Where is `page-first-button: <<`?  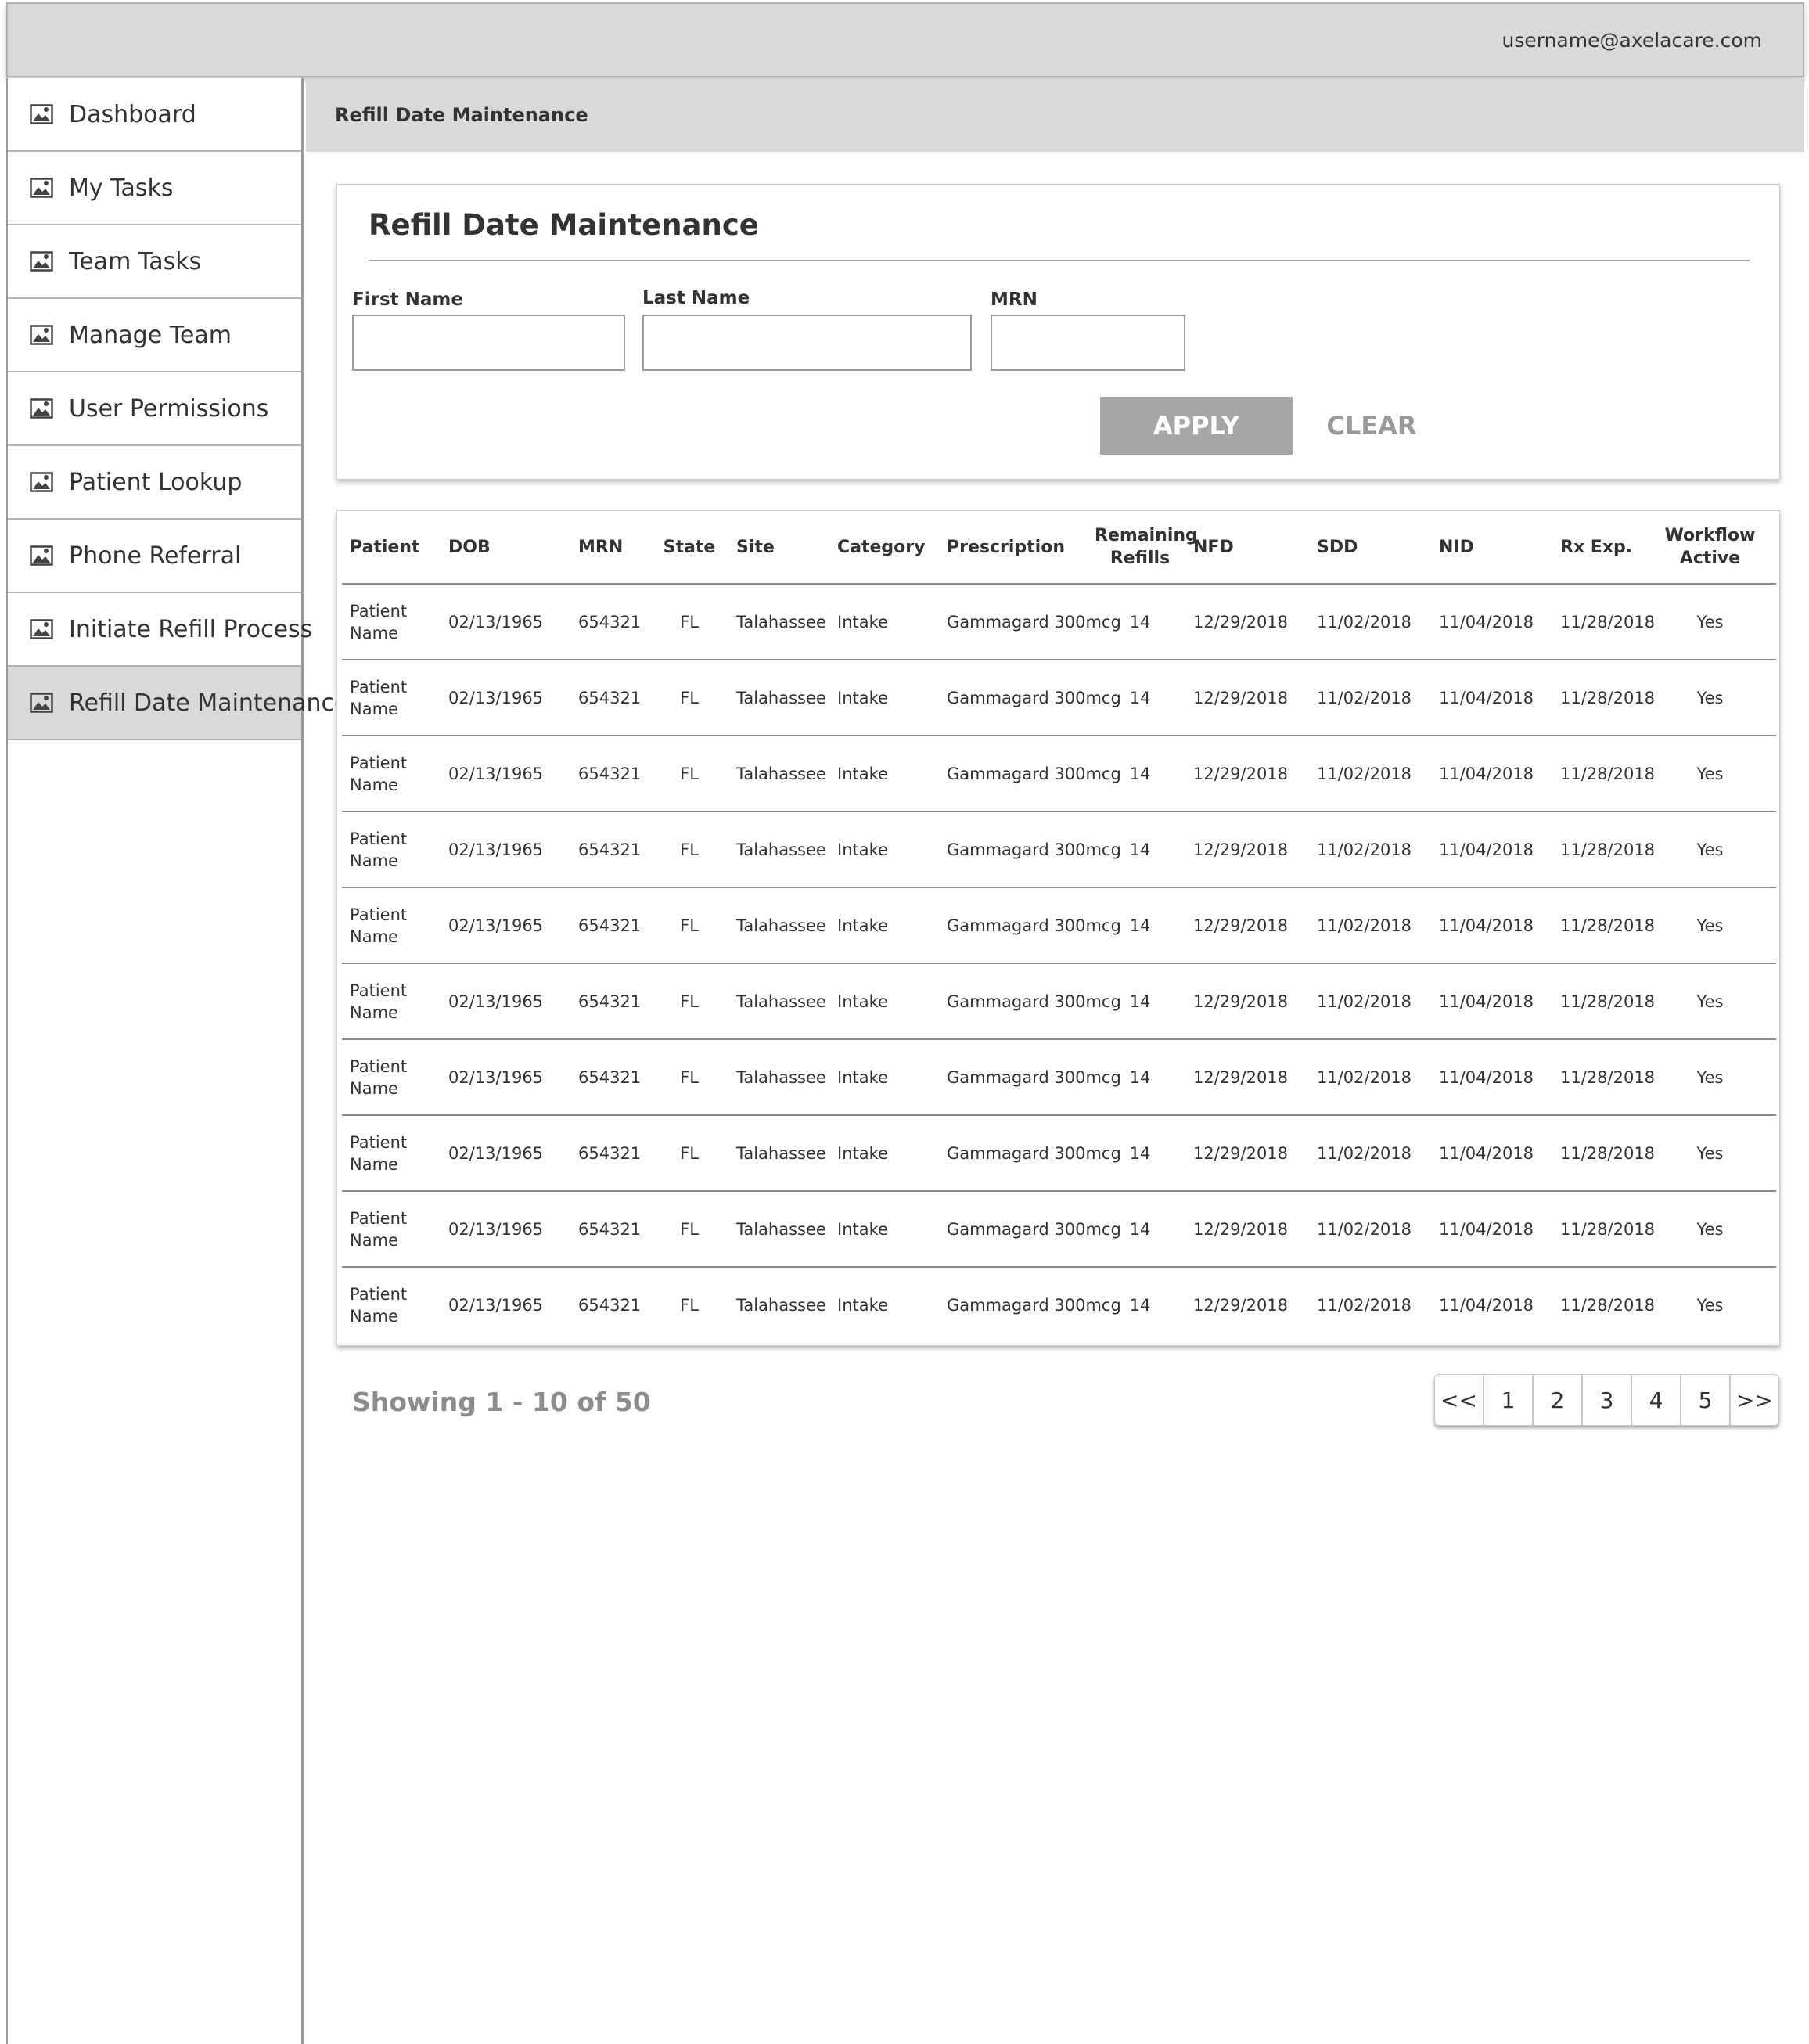 page-first-button: << is located at coordinates (1459, 1400).